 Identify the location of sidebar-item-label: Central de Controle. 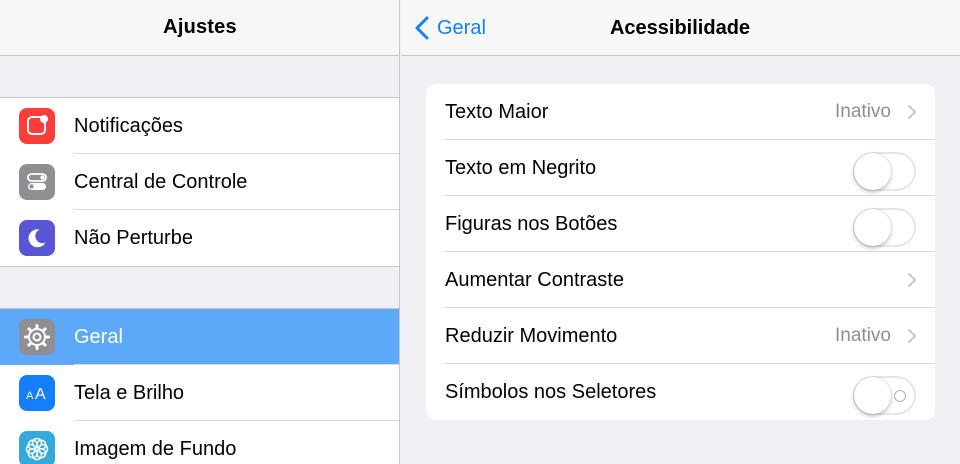
(161, 181).